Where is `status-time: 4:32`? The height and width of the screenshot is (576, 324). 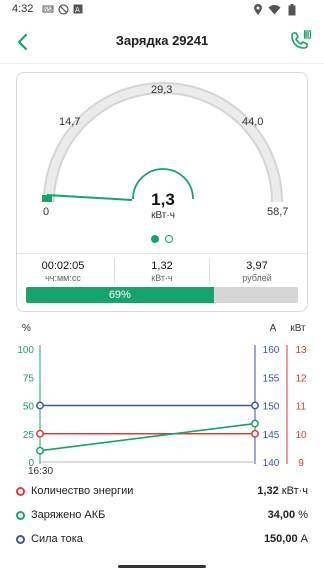 status-time: 4:32 is located at coordinates (23, 9).